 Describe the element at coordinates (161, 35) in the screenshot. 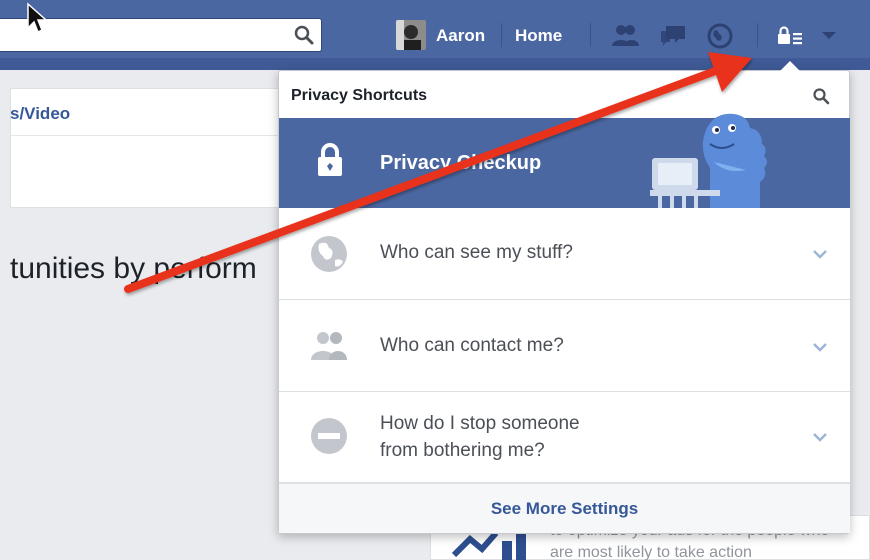

I see `search-input` at that location.